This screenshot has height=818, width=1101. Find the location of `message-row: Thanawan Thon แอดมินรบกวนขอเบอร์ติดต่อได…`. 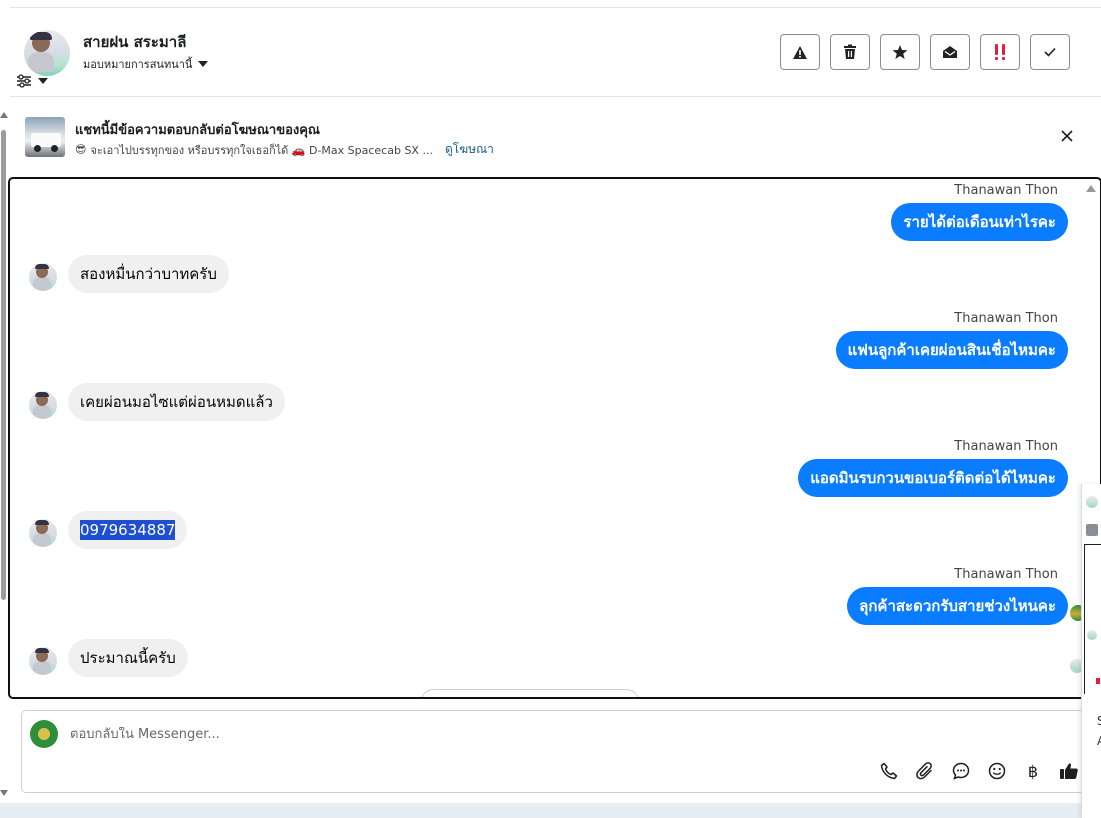

message-row: Thanawan Thon แอดมินรบกวนขอเบอร์ติดต่อได… is located at coordinates (555, 467).